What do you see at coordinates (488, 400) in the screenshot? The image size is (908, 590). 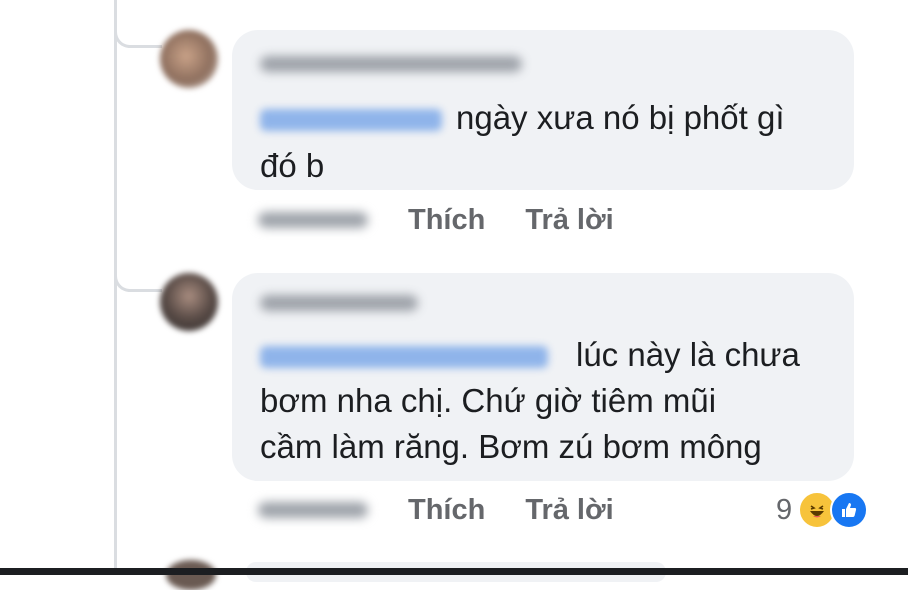 I see `comment-line: bơm nha chị. Chứ giờ tiêm mũi` at bounding box center [488, 400].